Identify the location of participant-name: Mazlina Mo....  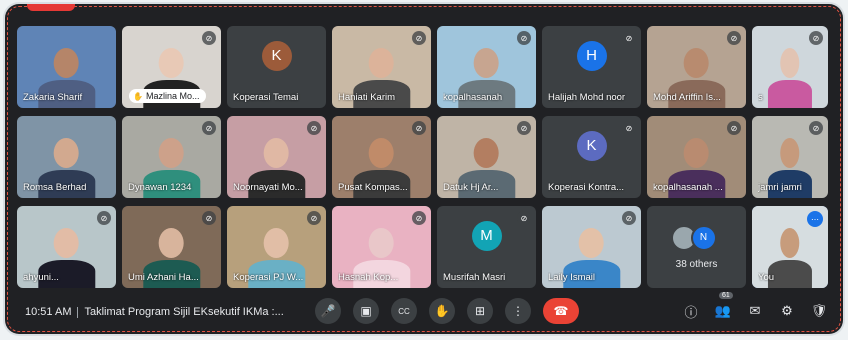
(172, 96).